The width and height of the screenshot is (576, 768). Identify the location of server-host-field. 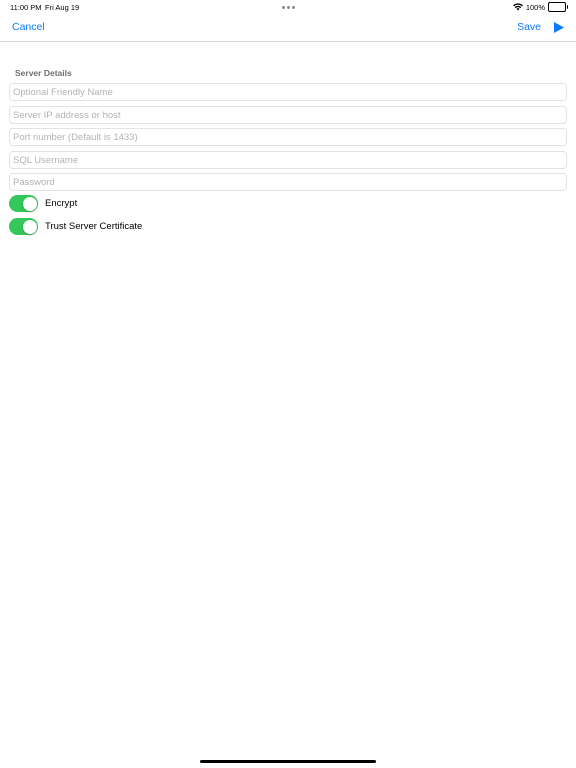
(288, 115).